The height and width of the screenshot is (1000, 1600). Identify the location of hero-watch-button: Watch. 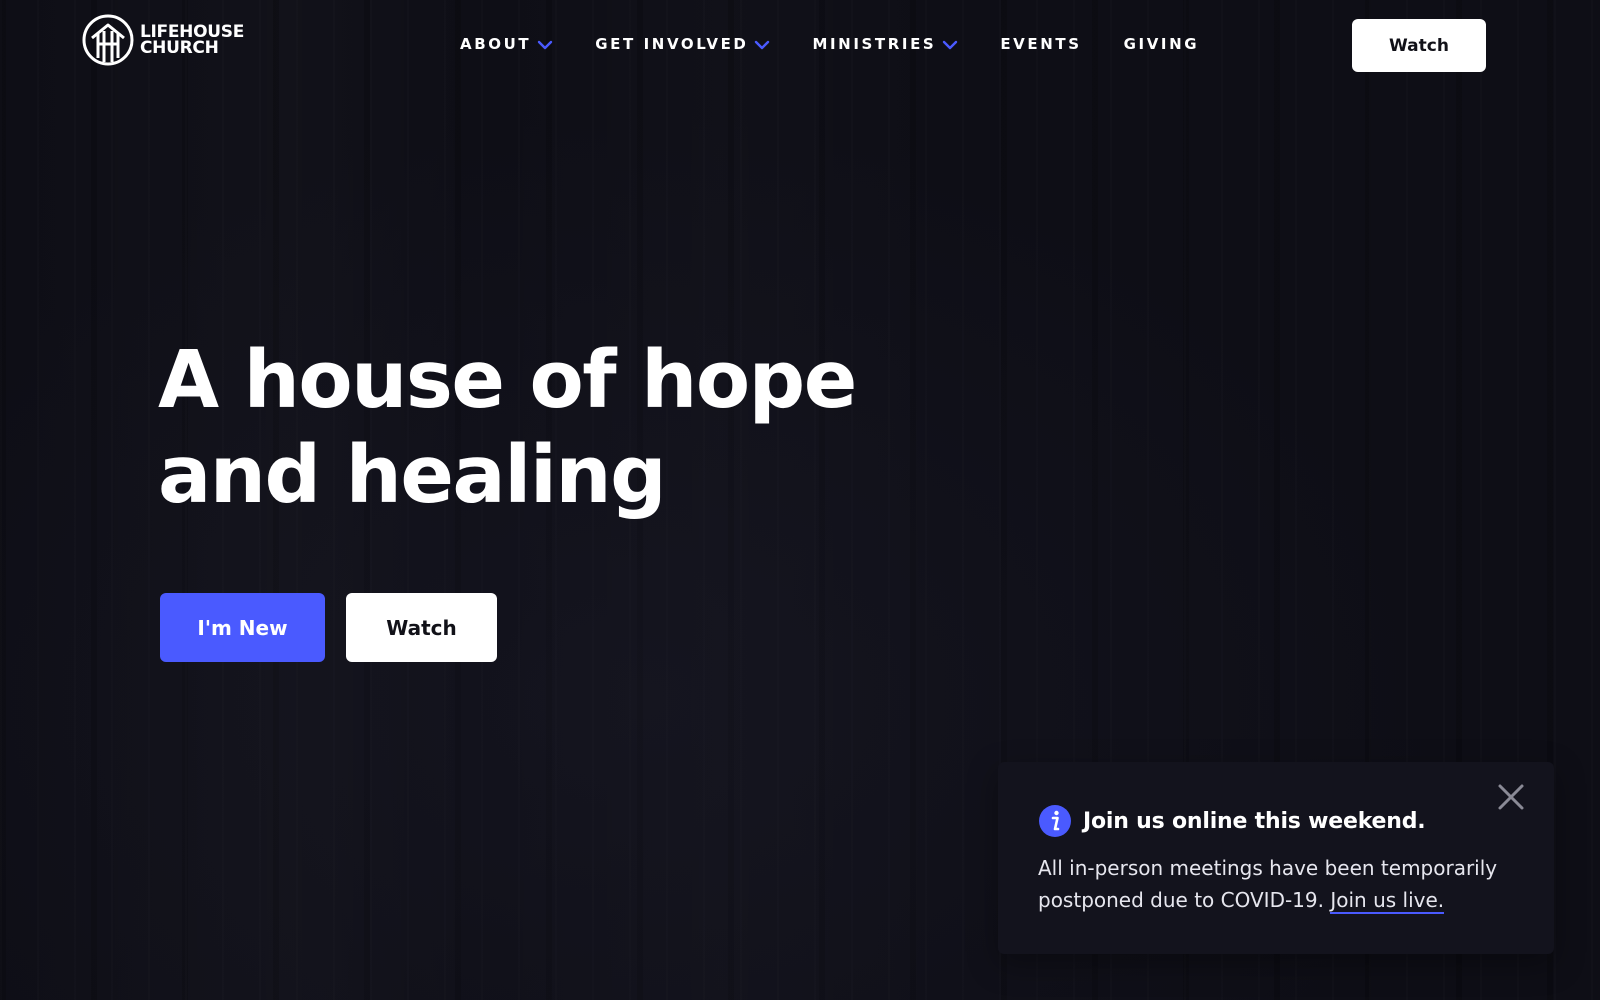
(421, 627).